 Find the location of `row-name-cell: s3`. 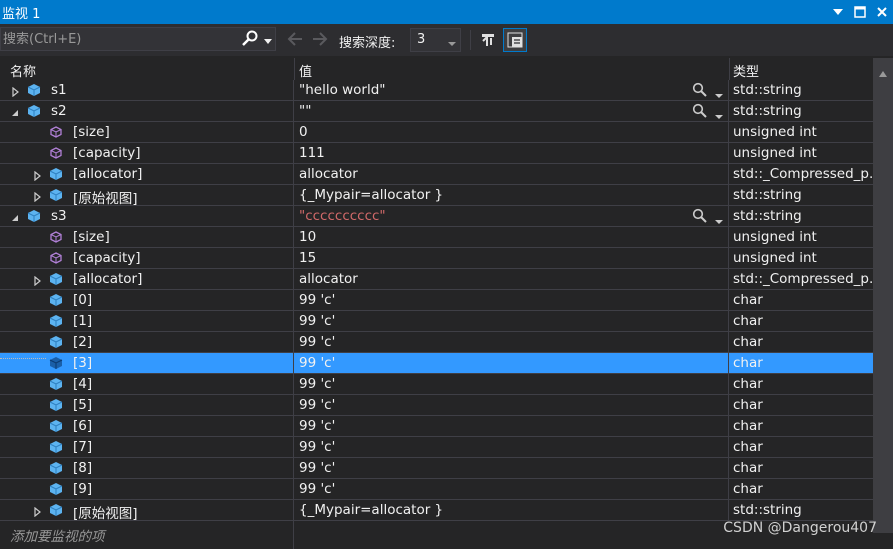

row-name-cell: s3 is located at coordinates (147, 216).